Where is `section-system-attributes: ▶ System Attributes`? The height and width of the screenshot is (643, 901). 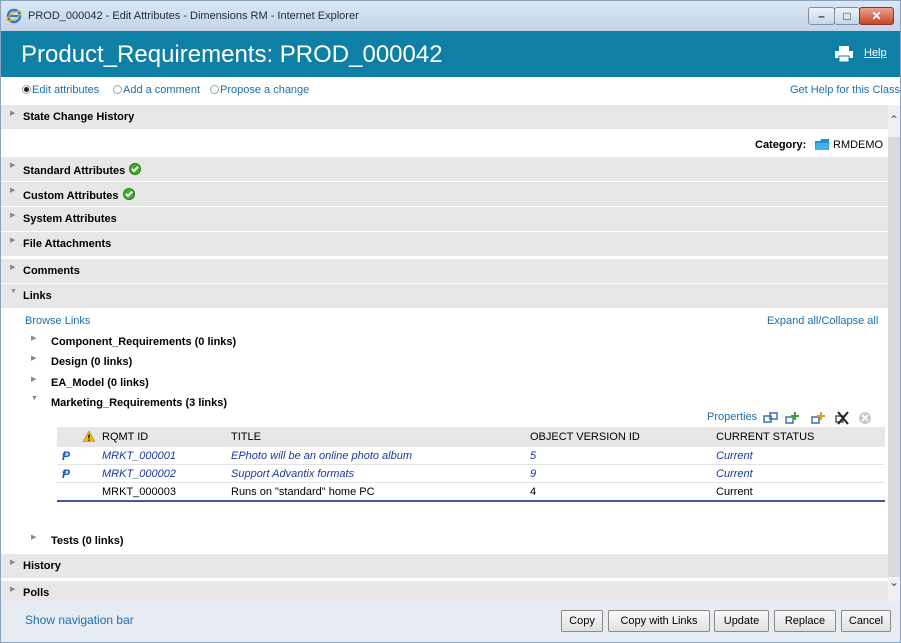 section-system-attributes: ▶ System Attributes is located at coordinates (444, 219).